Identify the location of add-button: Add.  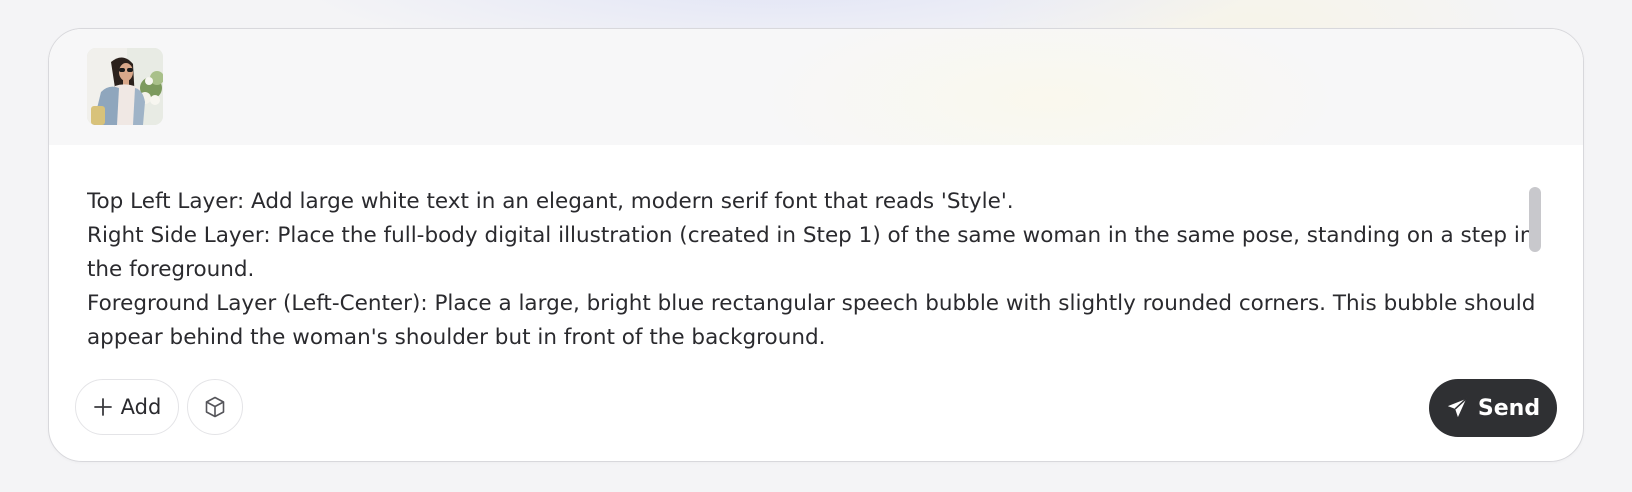
(127, 407).